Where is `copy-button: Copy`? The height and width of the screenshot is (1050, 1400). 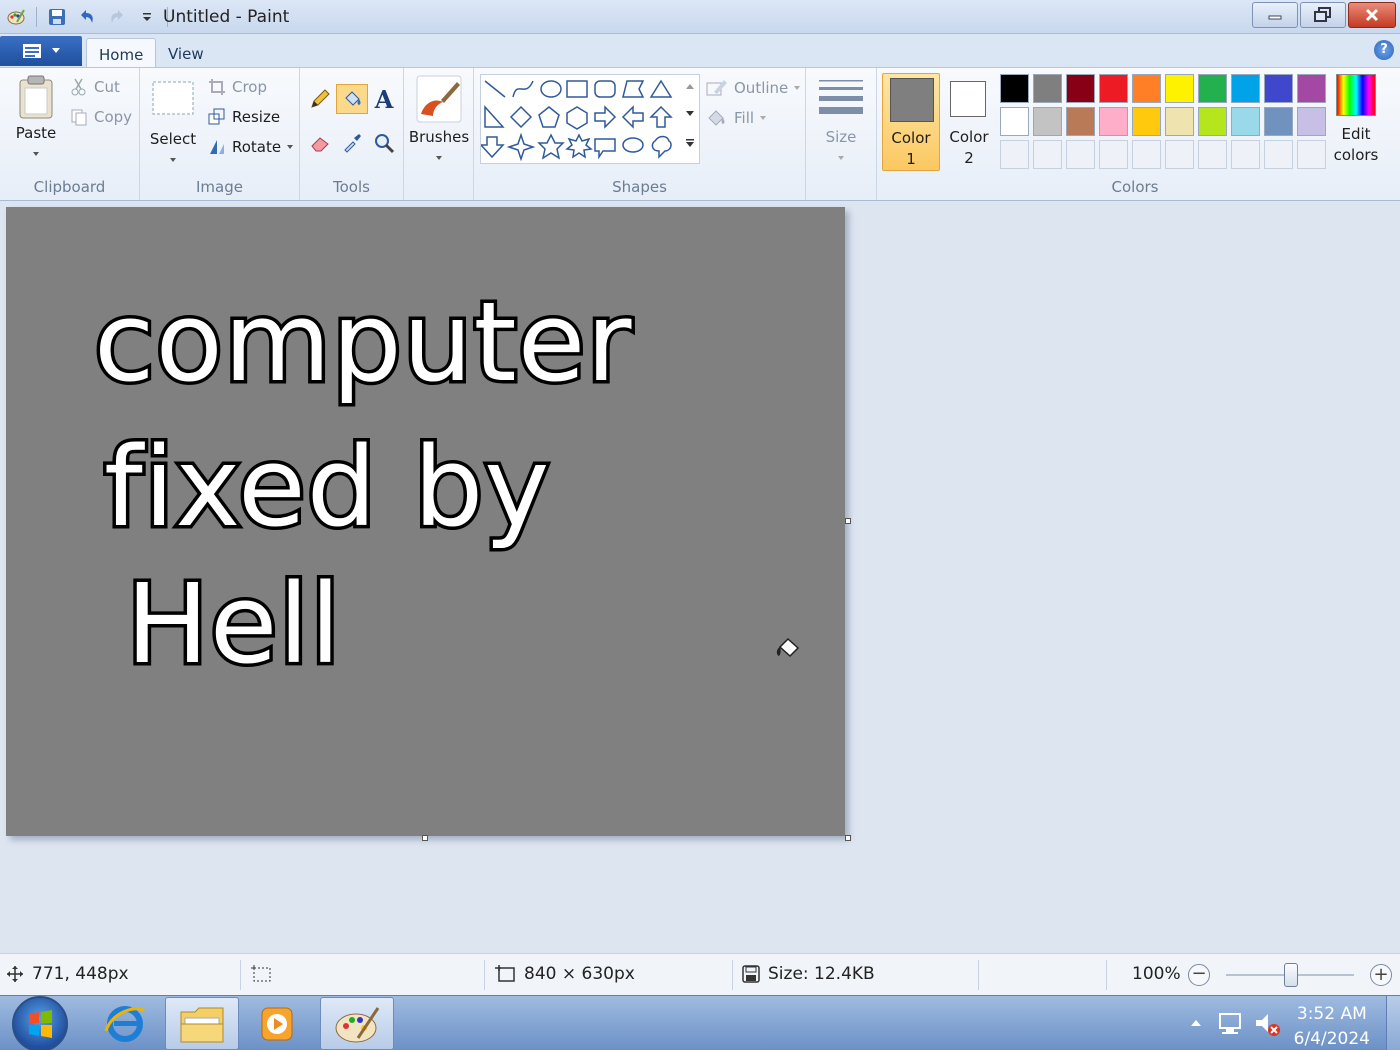
copy-button: Copy is located at coordinates (101, 117).